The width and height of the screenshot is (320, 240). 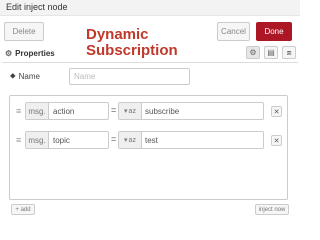 I want to click on name-label: ⬥ Name, so click(x=36, y=76).